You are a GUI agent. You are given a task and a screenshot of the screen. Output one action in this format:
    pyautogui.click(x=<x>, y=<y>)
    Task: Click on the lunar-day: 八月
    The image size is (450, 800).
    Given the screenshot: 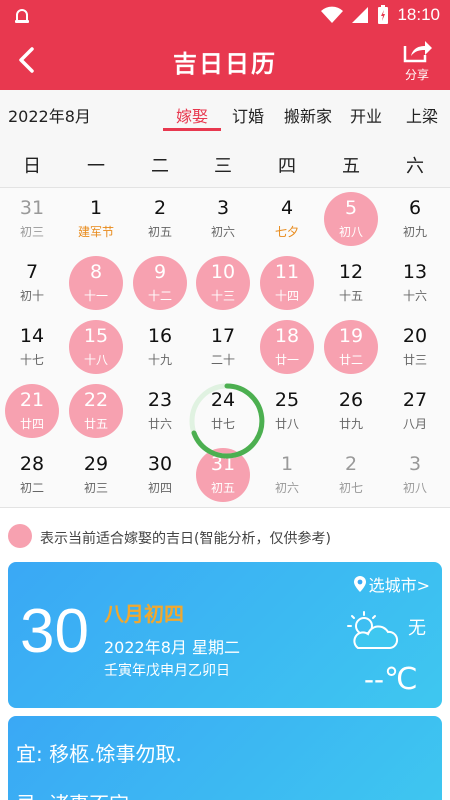 What is the action you would take?
    pyautogui.click(x=414, y=424)
    